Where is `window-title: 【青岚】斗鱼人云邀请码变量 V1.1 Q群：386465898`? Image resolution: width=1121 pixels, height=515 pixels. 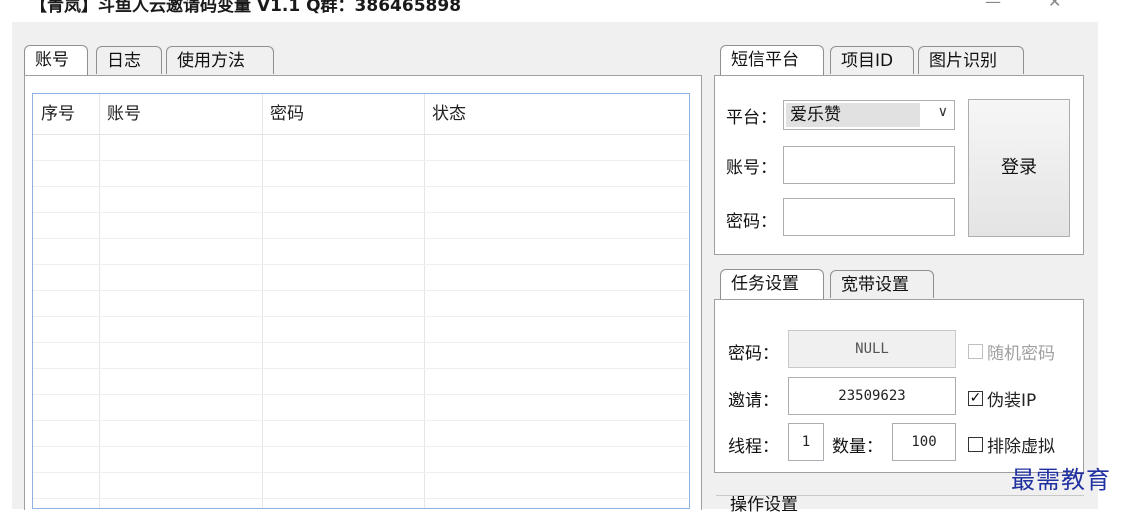
window-title: 【青岚】斗鱼人云邀请码变量 V1.1 Q群：386465898 is located at coordinates (246, 8).